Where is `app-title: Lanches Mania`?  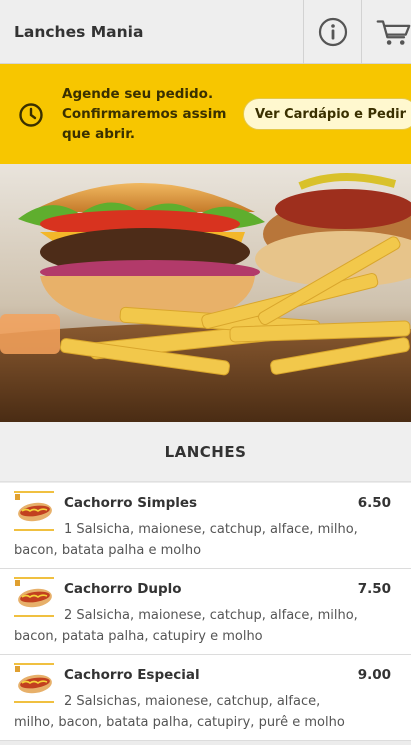
app-title: Lanches Mania is located at coordinates (79, 31).